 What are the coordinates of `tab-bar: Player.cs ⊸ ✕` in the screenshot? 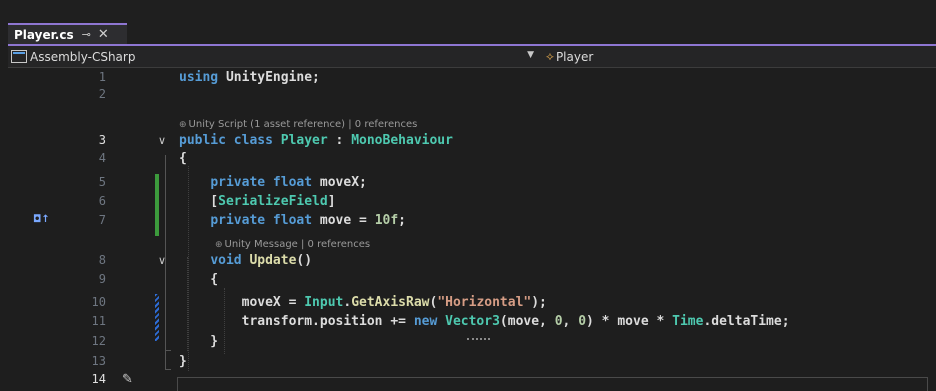 It's located at (468, 33).